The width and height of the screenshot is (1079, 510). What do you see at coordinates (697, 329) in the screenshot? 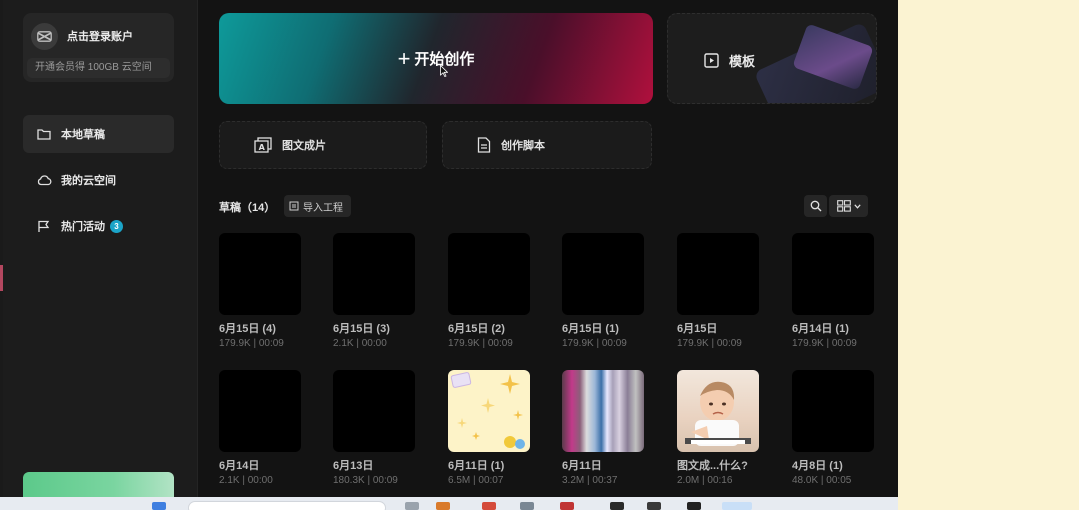
I see `draft-name: 6月15日` at bounding box center [697, 329].